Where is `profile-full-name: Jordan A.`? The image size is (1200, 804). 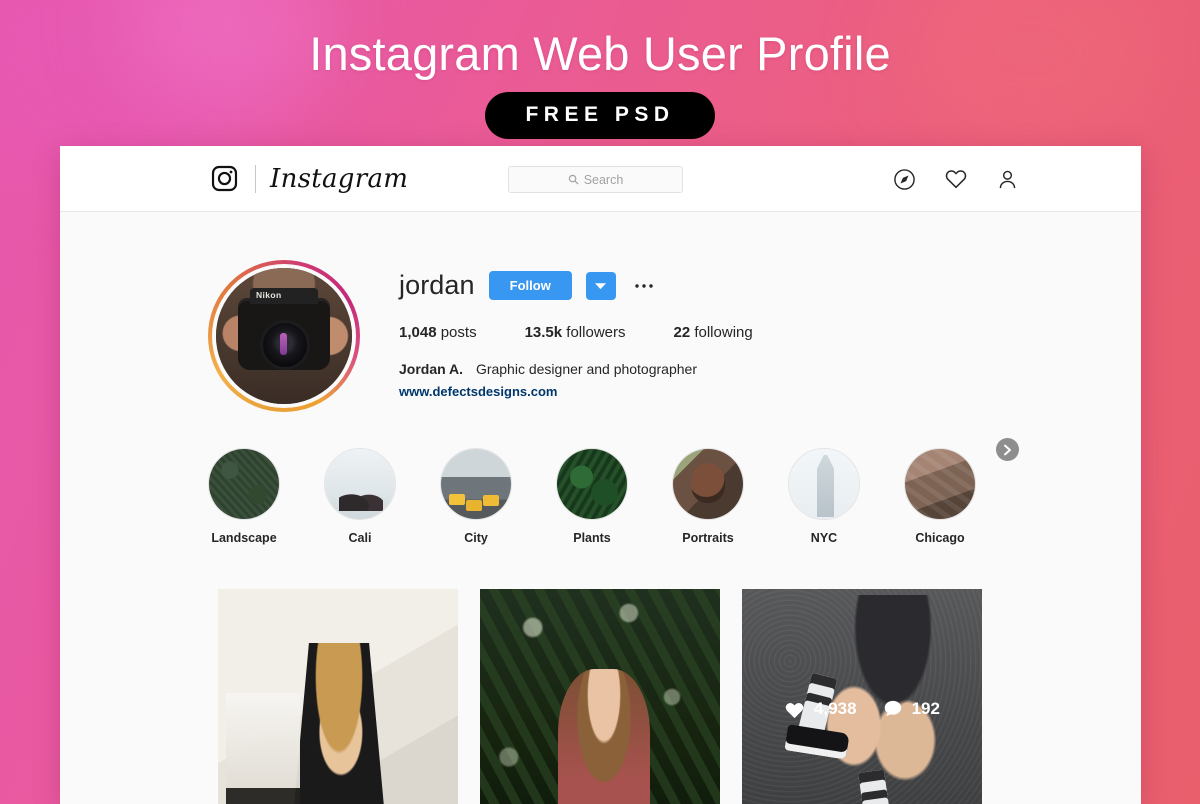
profile-full-name: Jordan A. is located at coordinates (431, 369).